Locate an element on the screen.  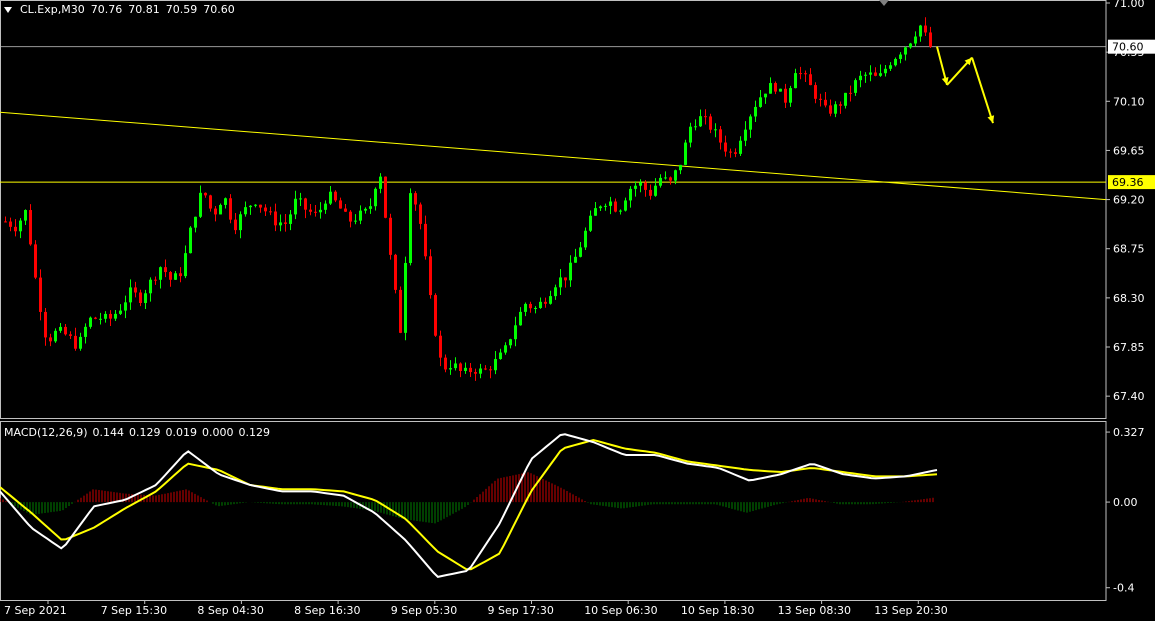
time-tick-label: 13 Sep 08:30 is located at coordinates (814, 610).